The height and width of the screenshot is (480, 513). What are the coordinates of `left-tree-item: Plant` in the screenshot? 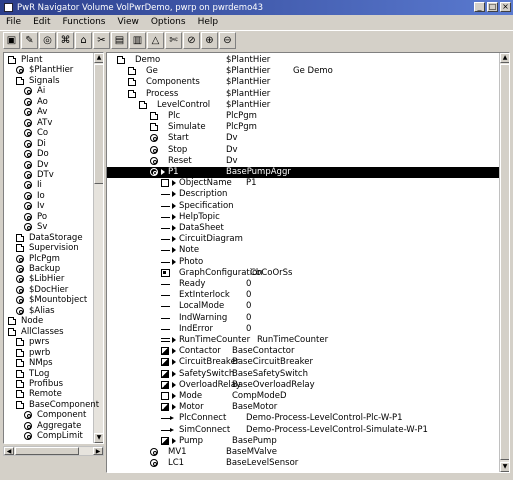 It's located at (49, 60).